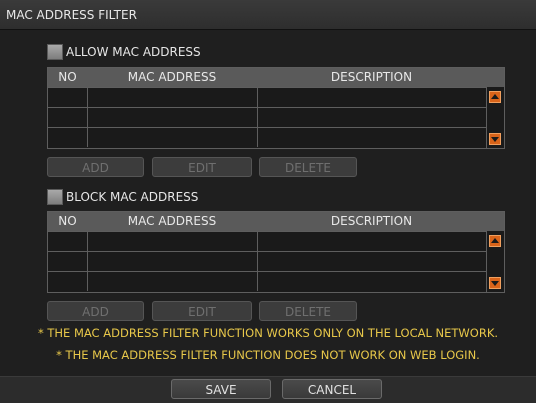 Image resolution: width=536 pixels, height=403 pixels. What do you see at coordinates (95, 311) in the screenshot?
I see `block-add-button: ADD` at bounding box center [95, 311].